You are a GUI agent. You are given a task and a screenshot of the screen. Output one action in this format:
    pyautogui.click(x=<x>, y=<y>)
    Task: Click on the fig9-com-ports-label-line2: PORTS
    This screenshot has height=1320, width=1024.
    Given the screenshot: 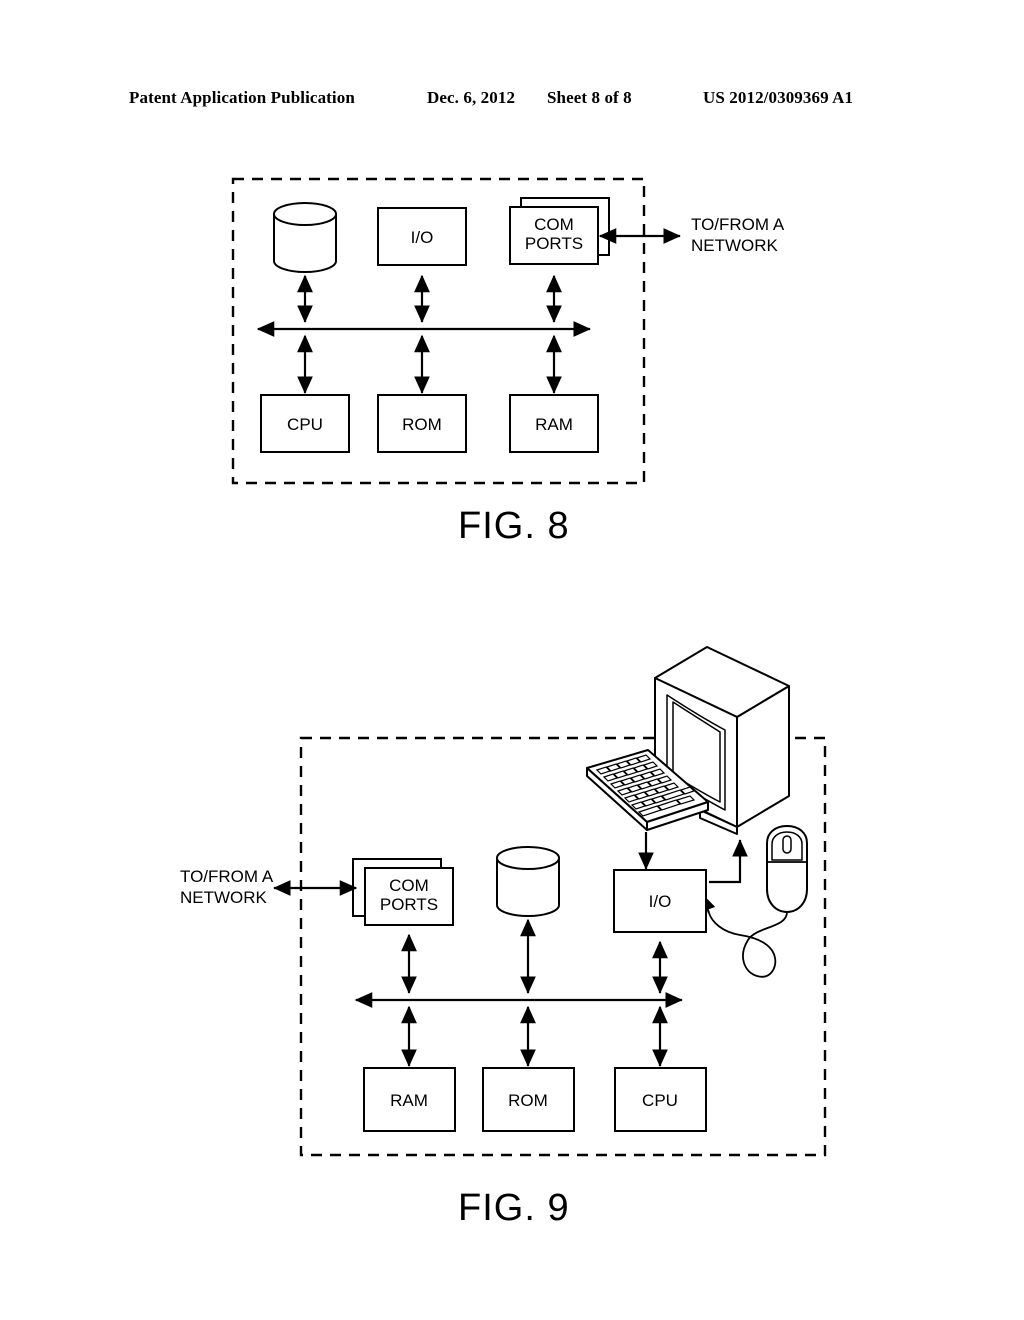 What is the action you would take?
    pyautogui.click(x=409, y=904)
    